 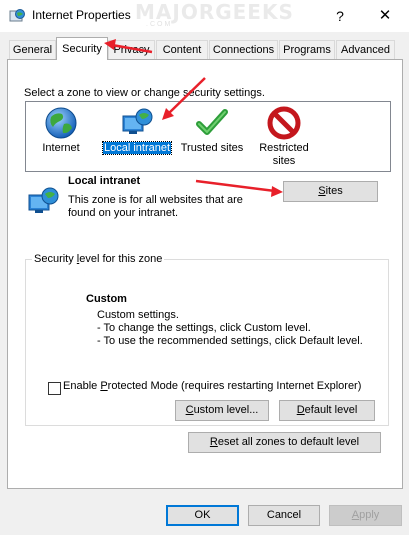 What do you see at coordinates (385, 16) in the screenshot?
I see `close-button: ✕` at bounding box center [385, 16].